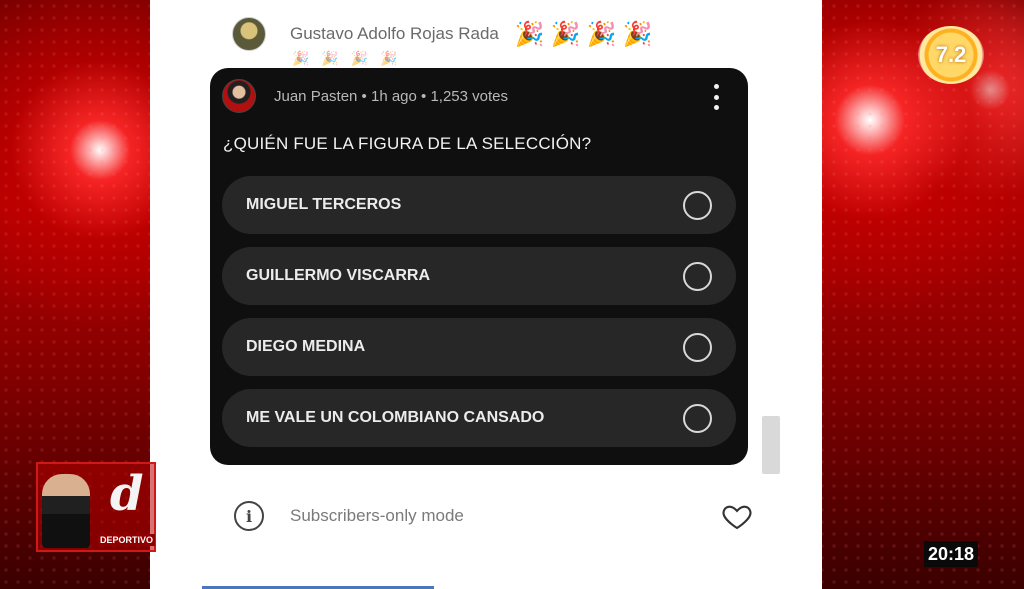 The width and height of the screenshot is (1024, 589). What do you see at coordinates (716, 97) in the screenshot?
I see `more-options-icon` at bounding box center [716, 97].